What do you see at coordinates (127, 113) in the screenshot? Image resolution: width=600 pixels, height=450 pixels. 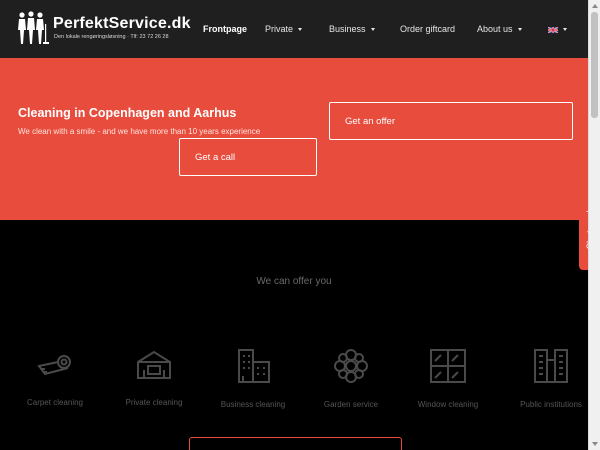 I see `hero-title: Cleaning in Copenhagen and Aarhus` at bounding box center [127, 113].